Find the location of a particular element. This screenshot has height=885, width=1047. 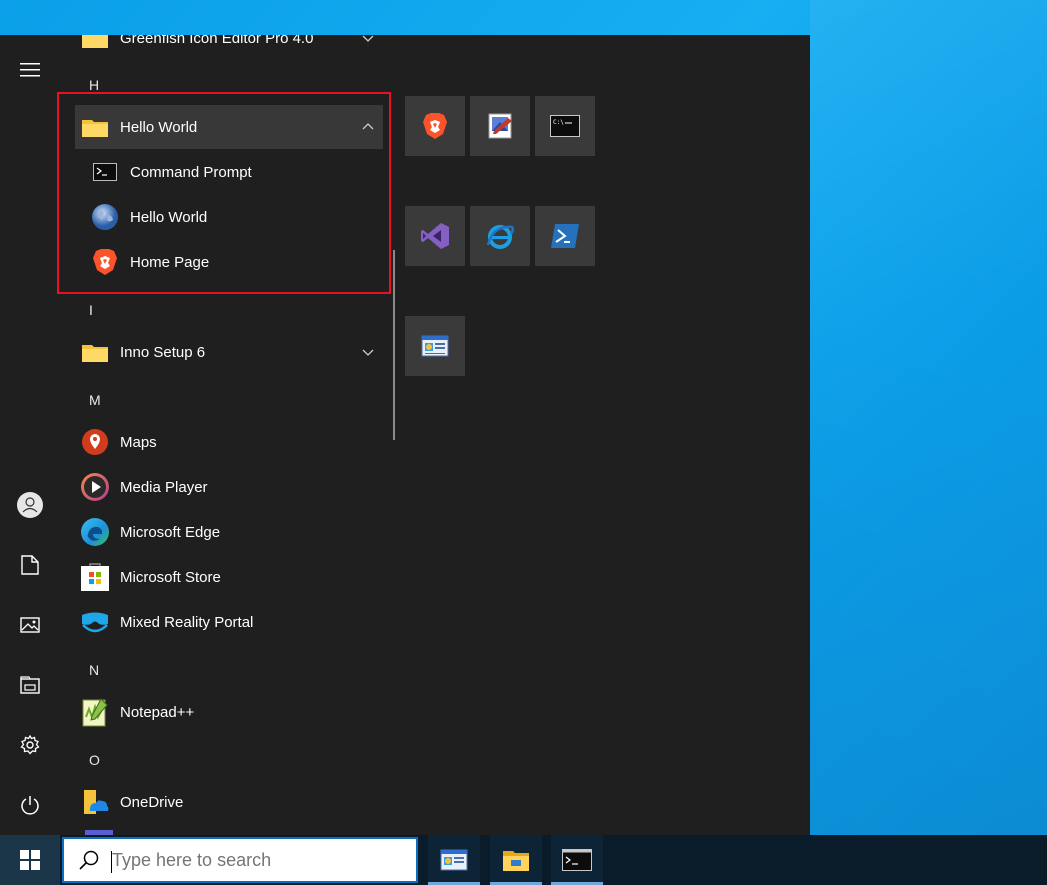

cmd-icon: C:\ is located at coordinates (565, 126).